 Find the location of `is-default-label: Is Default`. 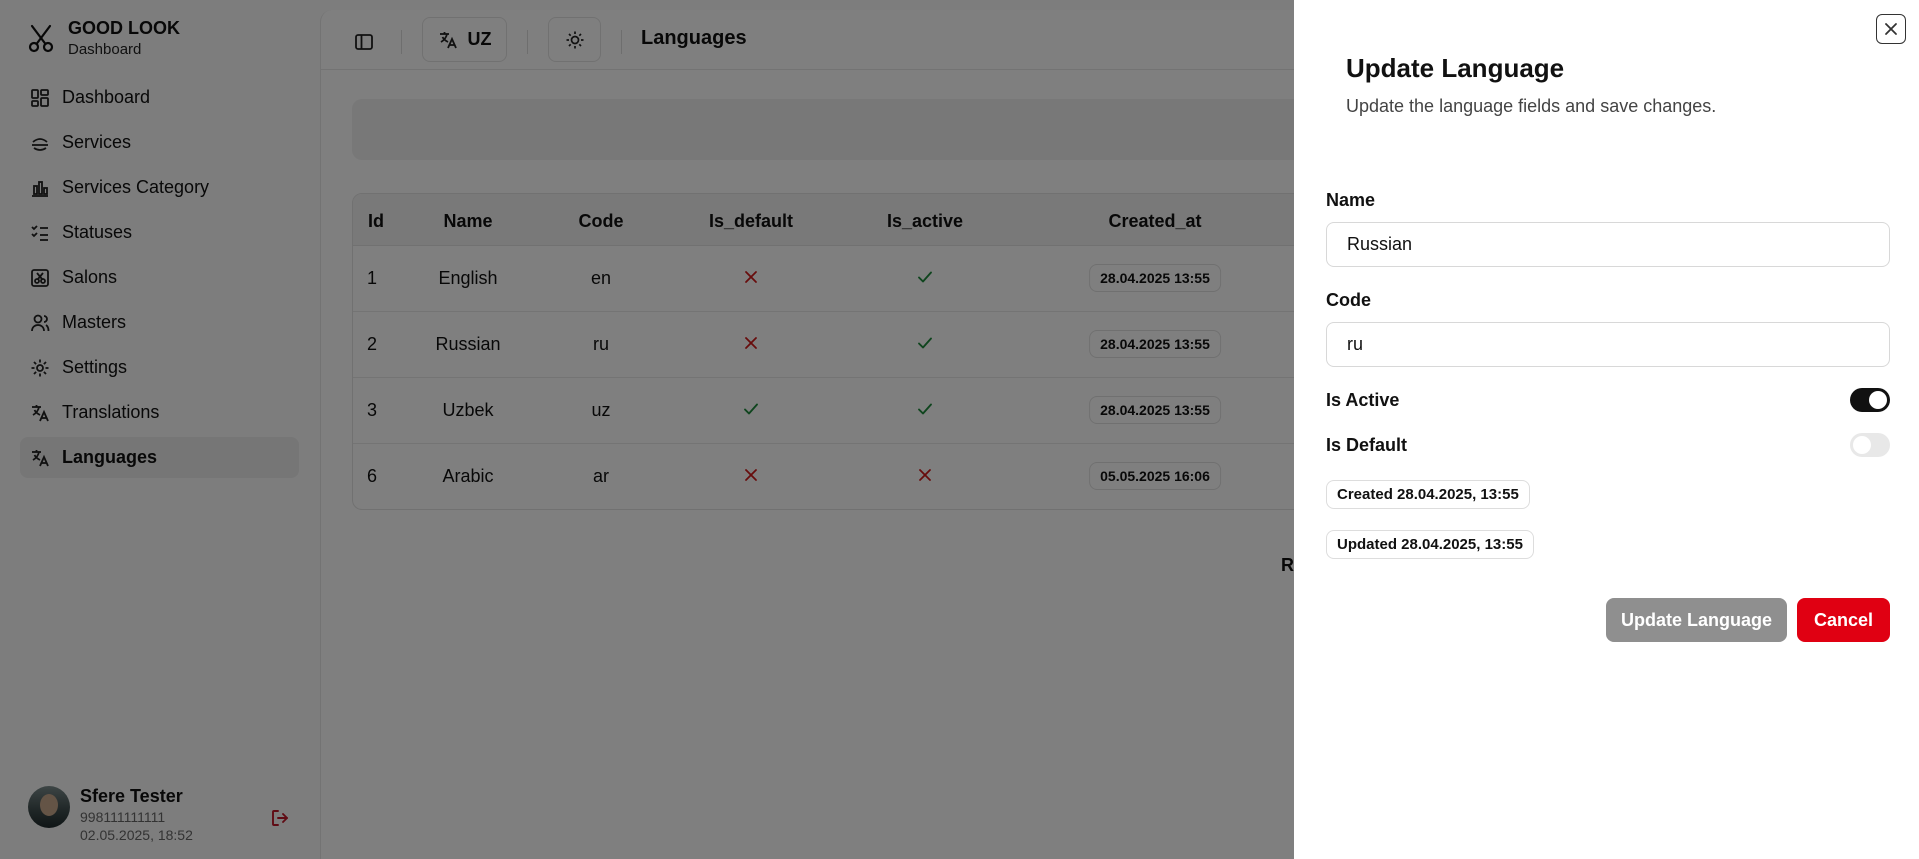

is-default-label: Is Default is located at coordinates (1367, 445).